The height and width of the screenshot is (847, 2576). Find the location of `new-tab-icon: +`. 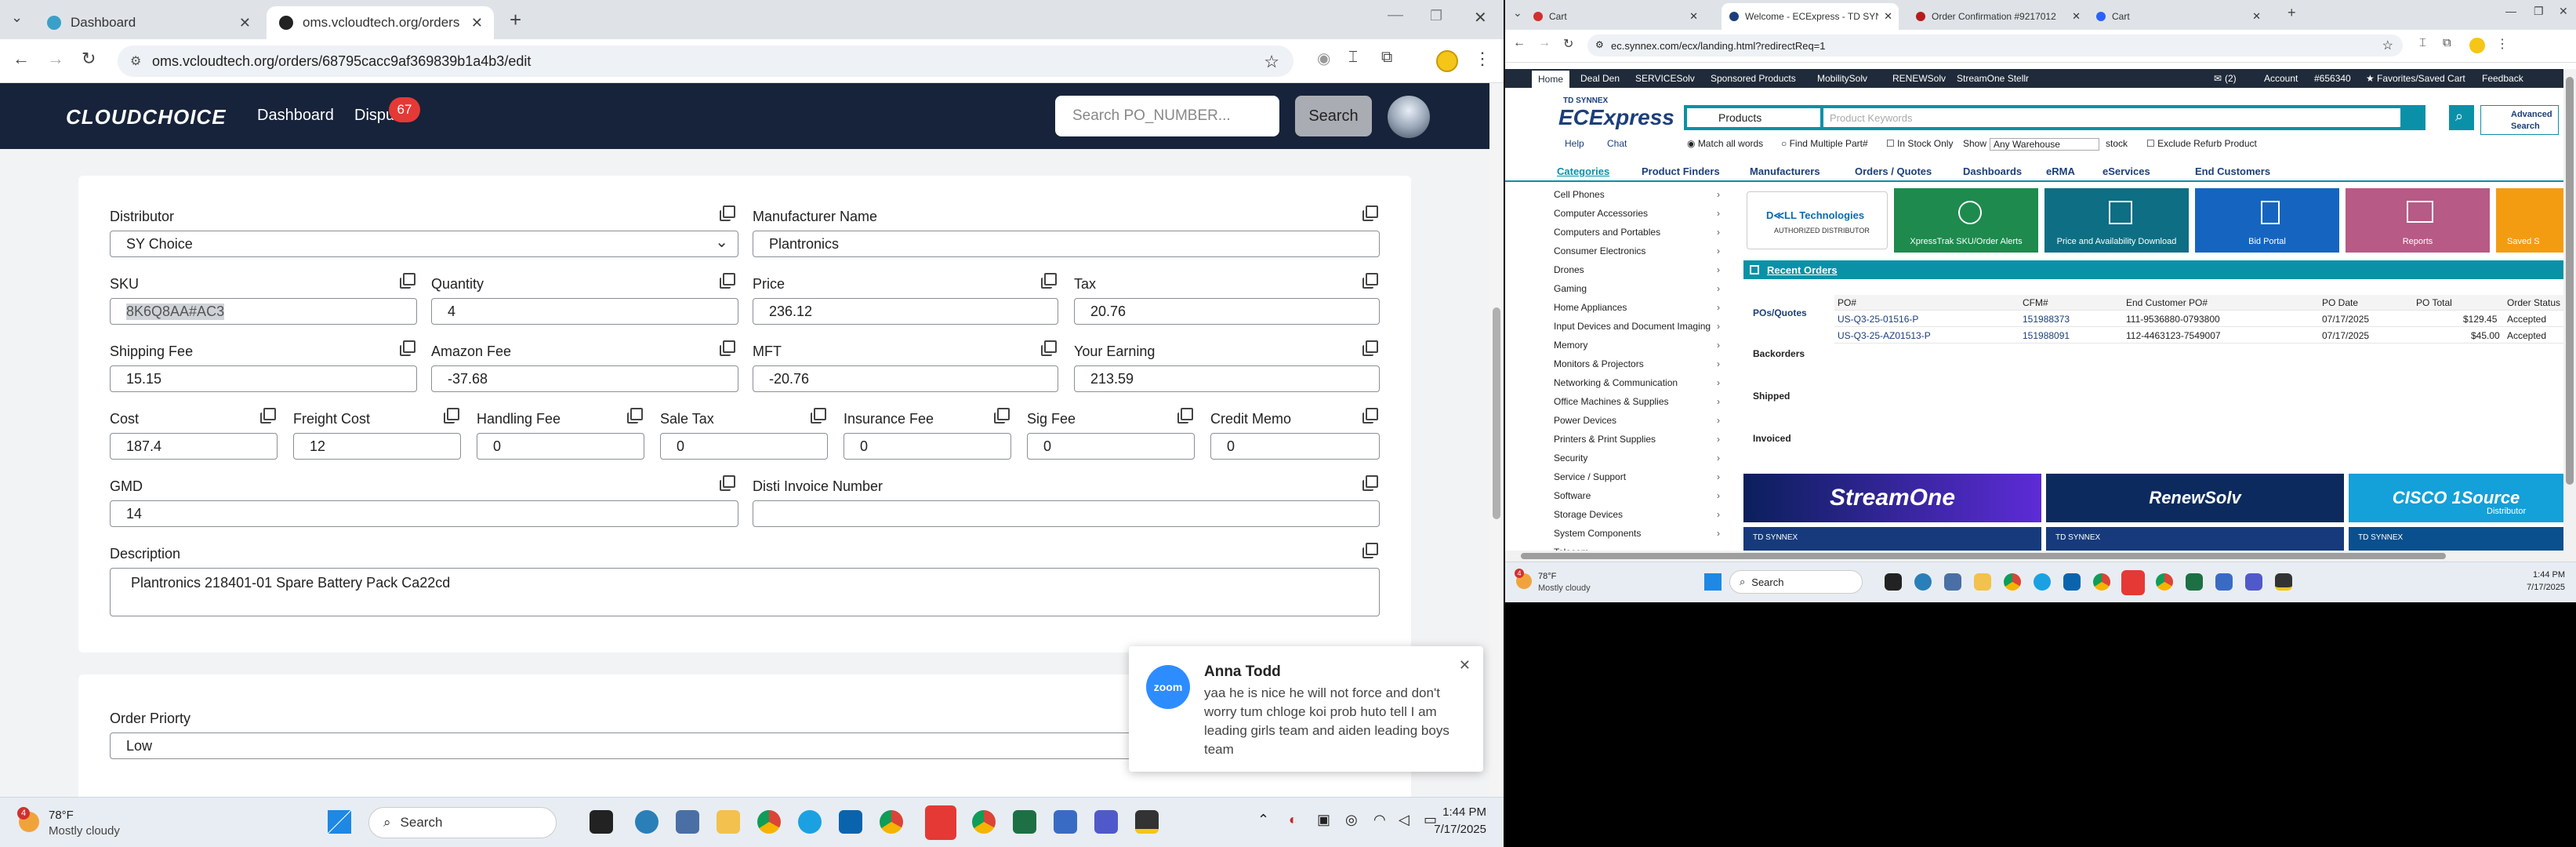

new-tab-icon: + is located at coordinates (516, 20).